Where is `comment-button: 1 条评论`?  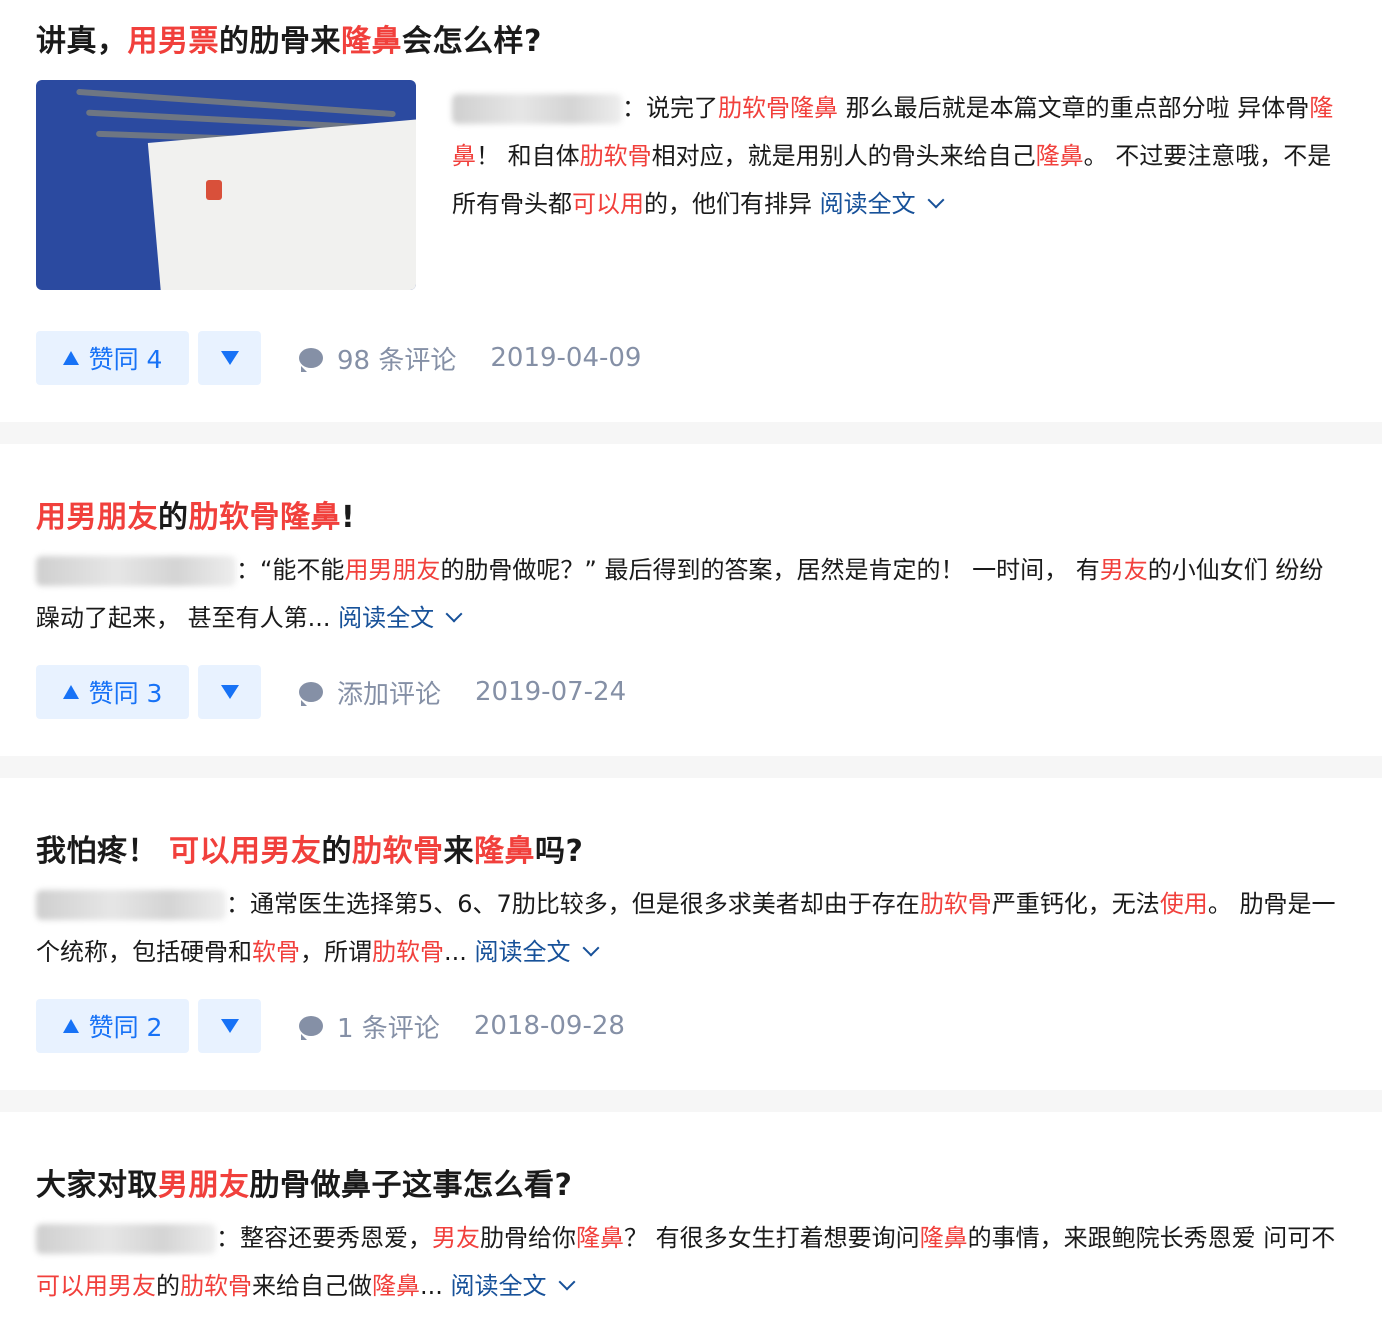 comment-button: 1 条评论 is located at coordinates (369, 1026).